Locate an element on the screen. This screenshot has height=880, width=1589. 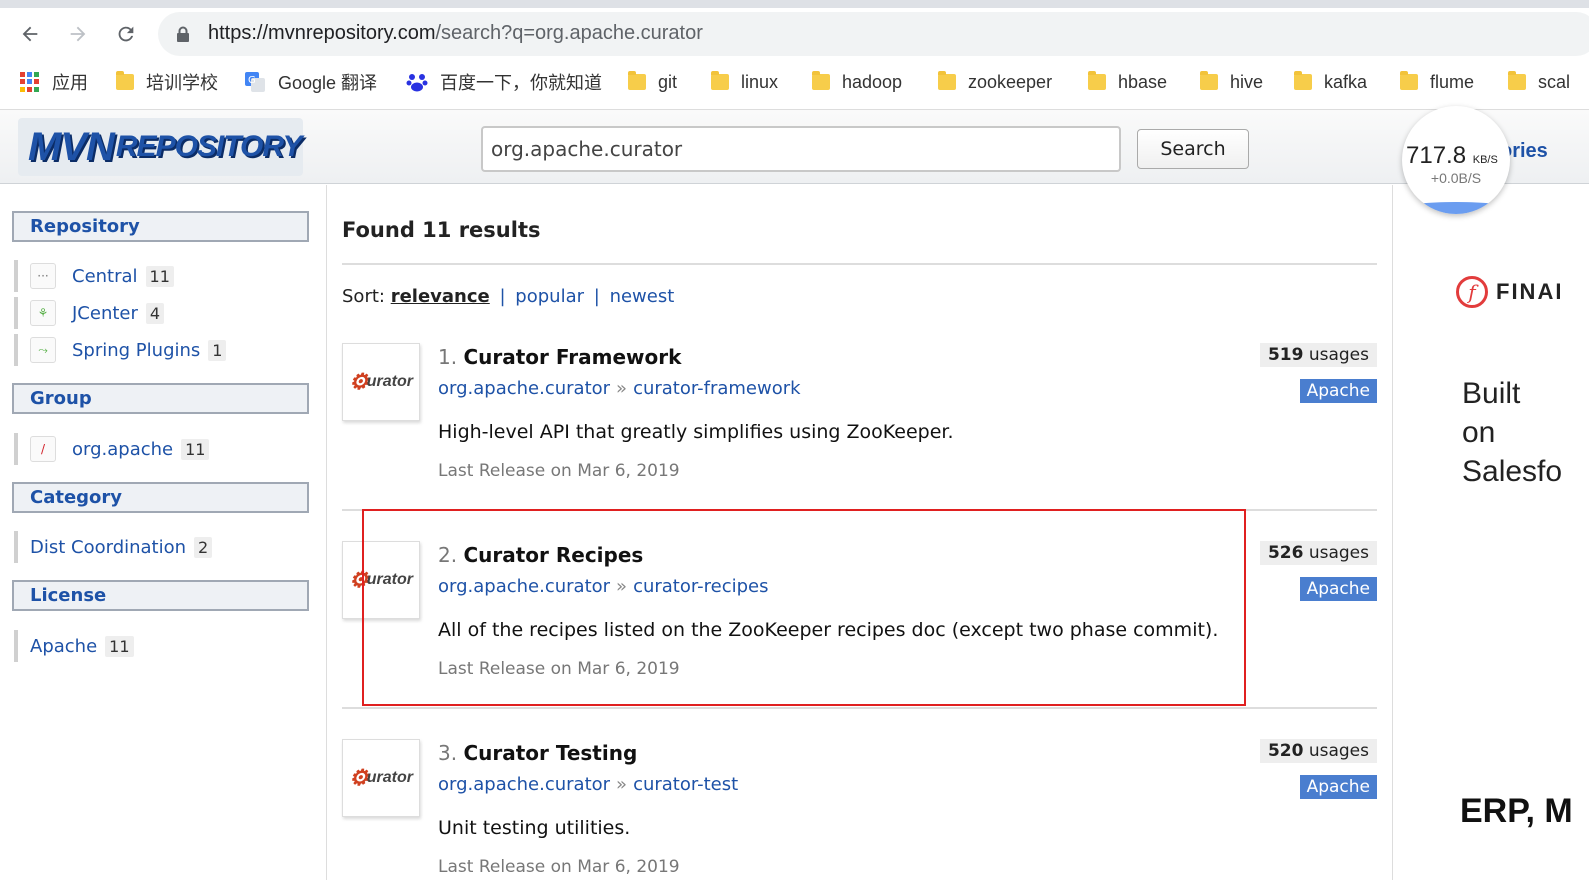
ad-divider is located at coordinates (1392, 532).